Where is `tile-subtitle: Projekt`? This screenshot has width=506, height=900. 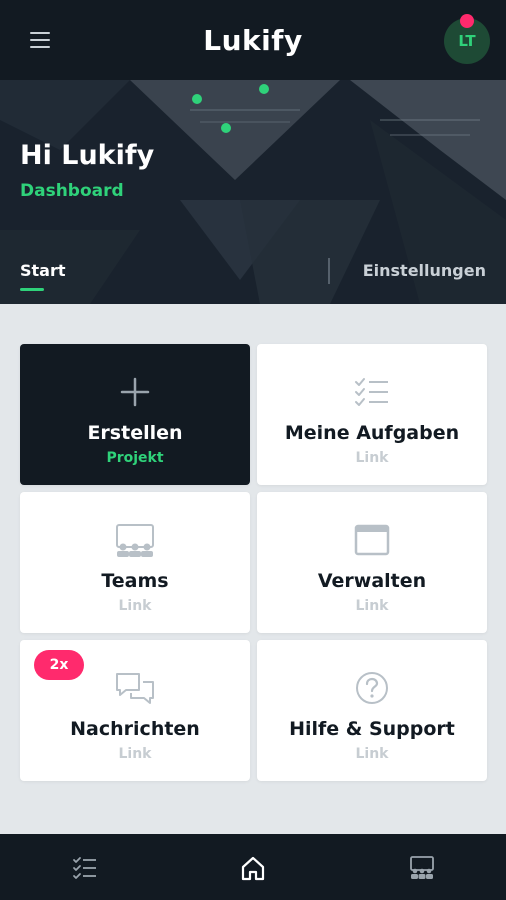
tile-subtitle: Projekt is located at coordinates (135, 458).